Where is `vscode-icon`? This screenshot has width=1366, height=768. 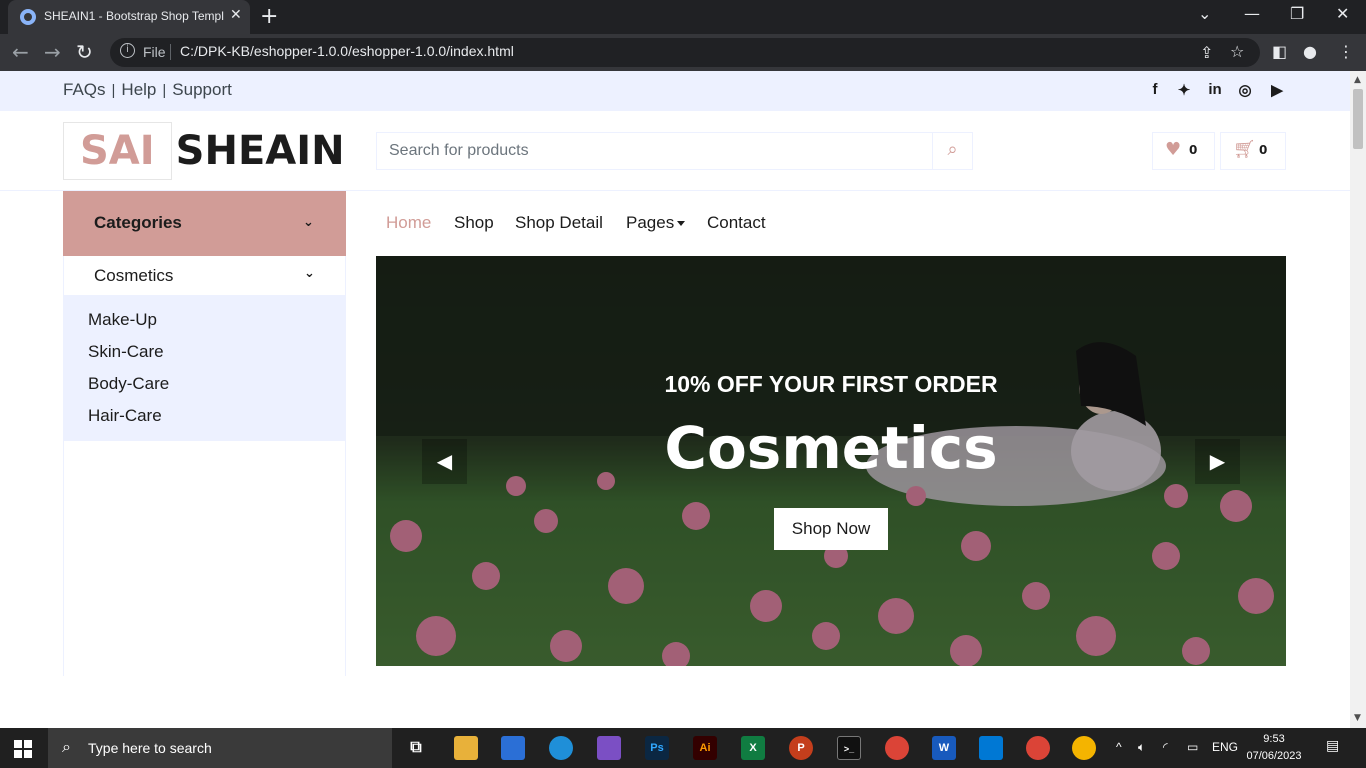
vscode-icon is located at coordinates (991, 748).